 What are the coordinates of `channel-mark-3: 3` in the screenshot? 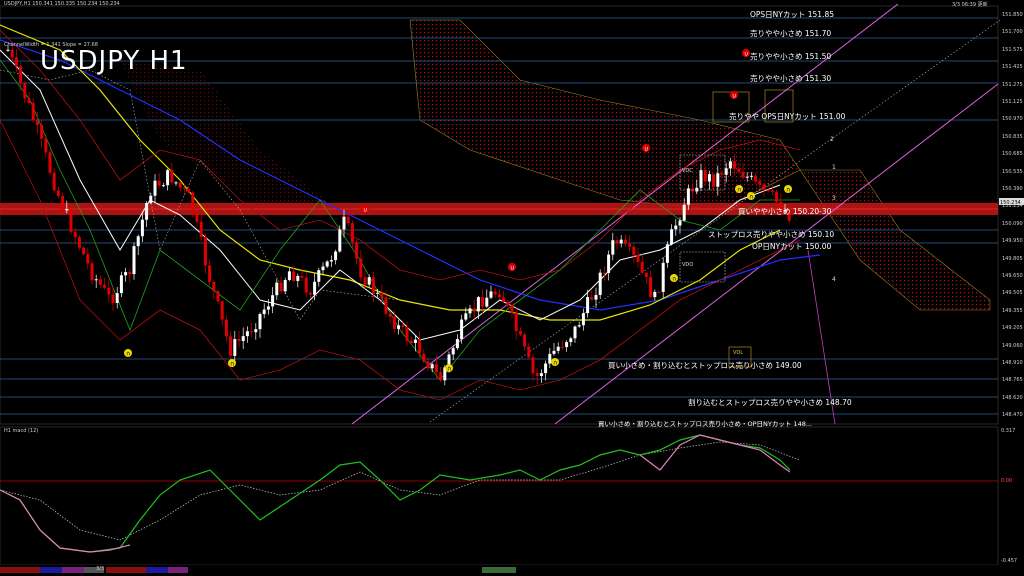 It's located at (834, 198).